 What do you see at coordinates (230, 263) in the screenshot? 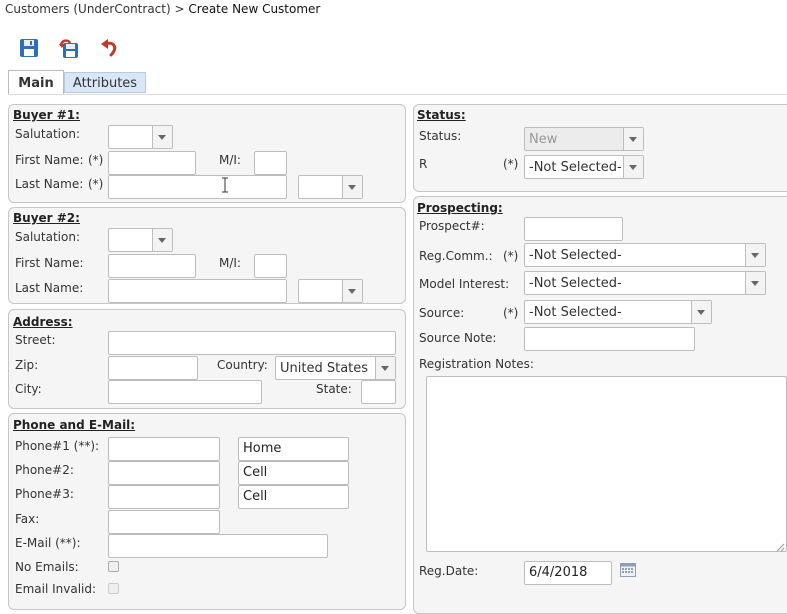
I see `buyer2-mi-label: M/I:` at bounding box center [230, 263].